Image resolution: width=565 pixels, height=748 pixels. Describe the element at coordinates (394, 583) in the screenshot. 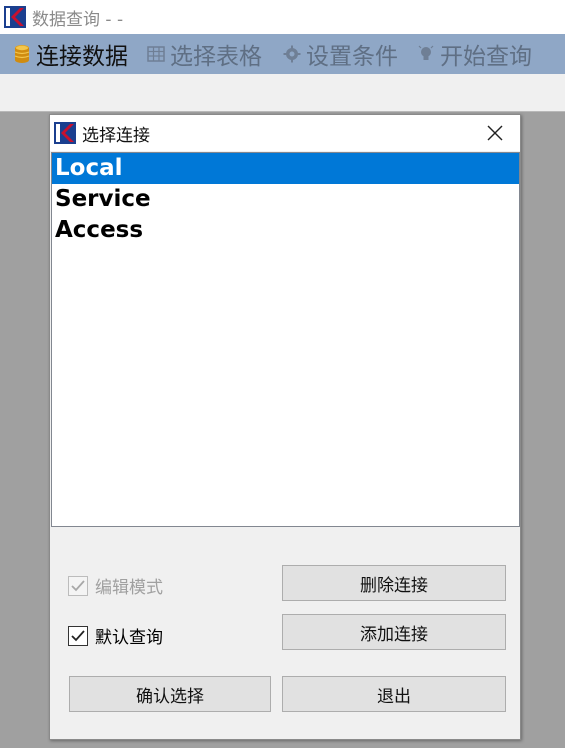

I see `delete-connection-button: 删除连接` at that location.